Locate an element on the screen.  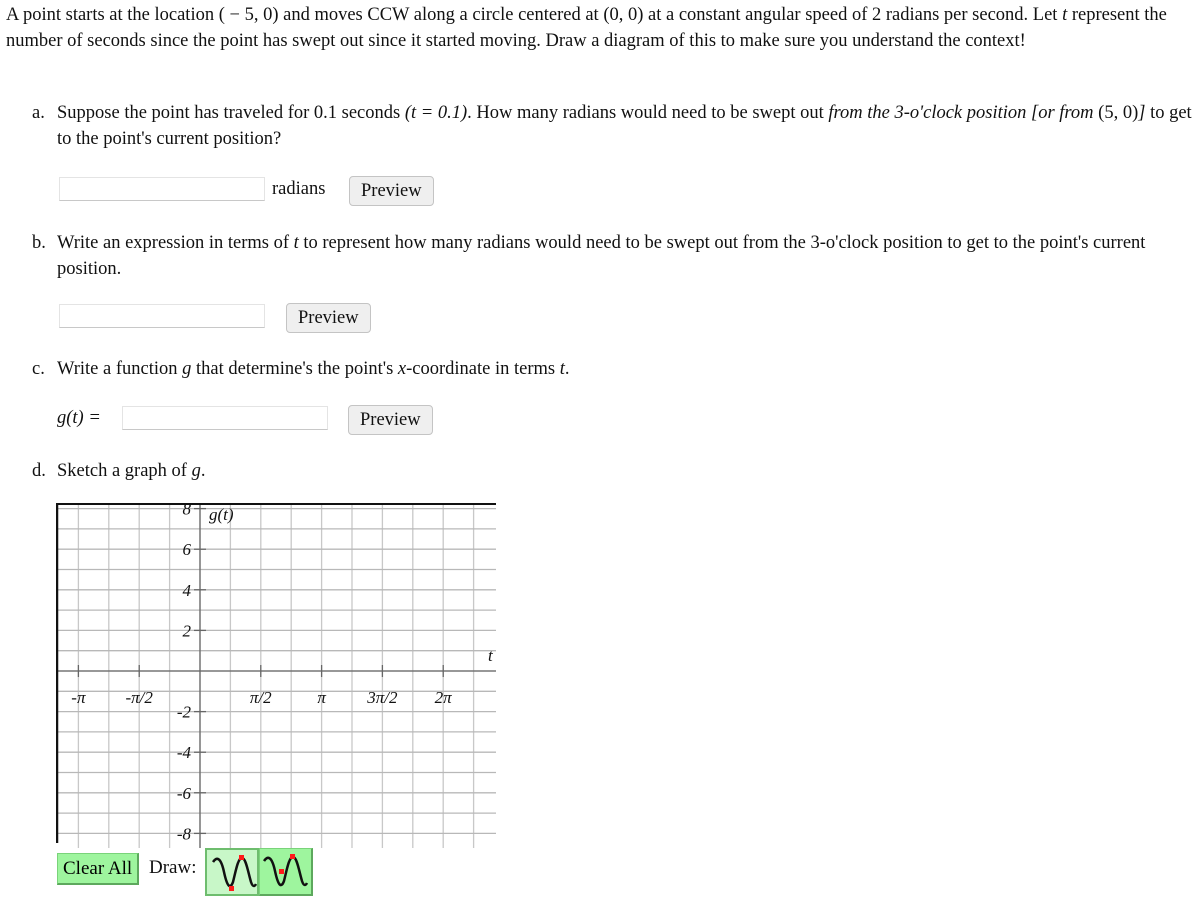
graph-canvas: -π -π/2 π/2 π 3π/2 2π 8 6 4 2 -2 -4 -6 -8 t g(t) is located at coordinates (276, 675).